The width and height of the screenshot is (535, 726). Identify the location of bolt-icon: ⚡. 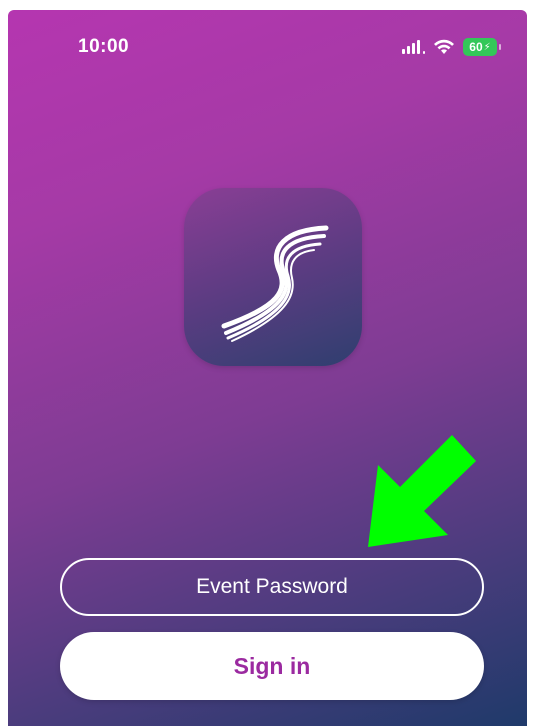
(487, 47).